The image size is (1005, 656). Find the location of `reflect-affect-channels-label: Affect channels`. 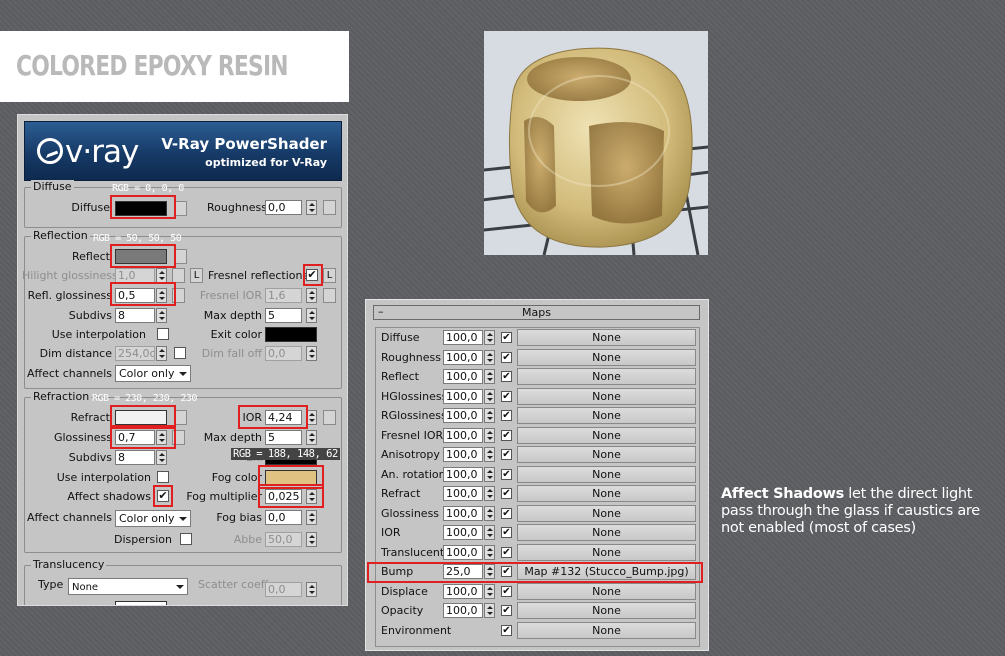

reflect-affect-channels-label: Affect channels is located at coordinates (69, 373).